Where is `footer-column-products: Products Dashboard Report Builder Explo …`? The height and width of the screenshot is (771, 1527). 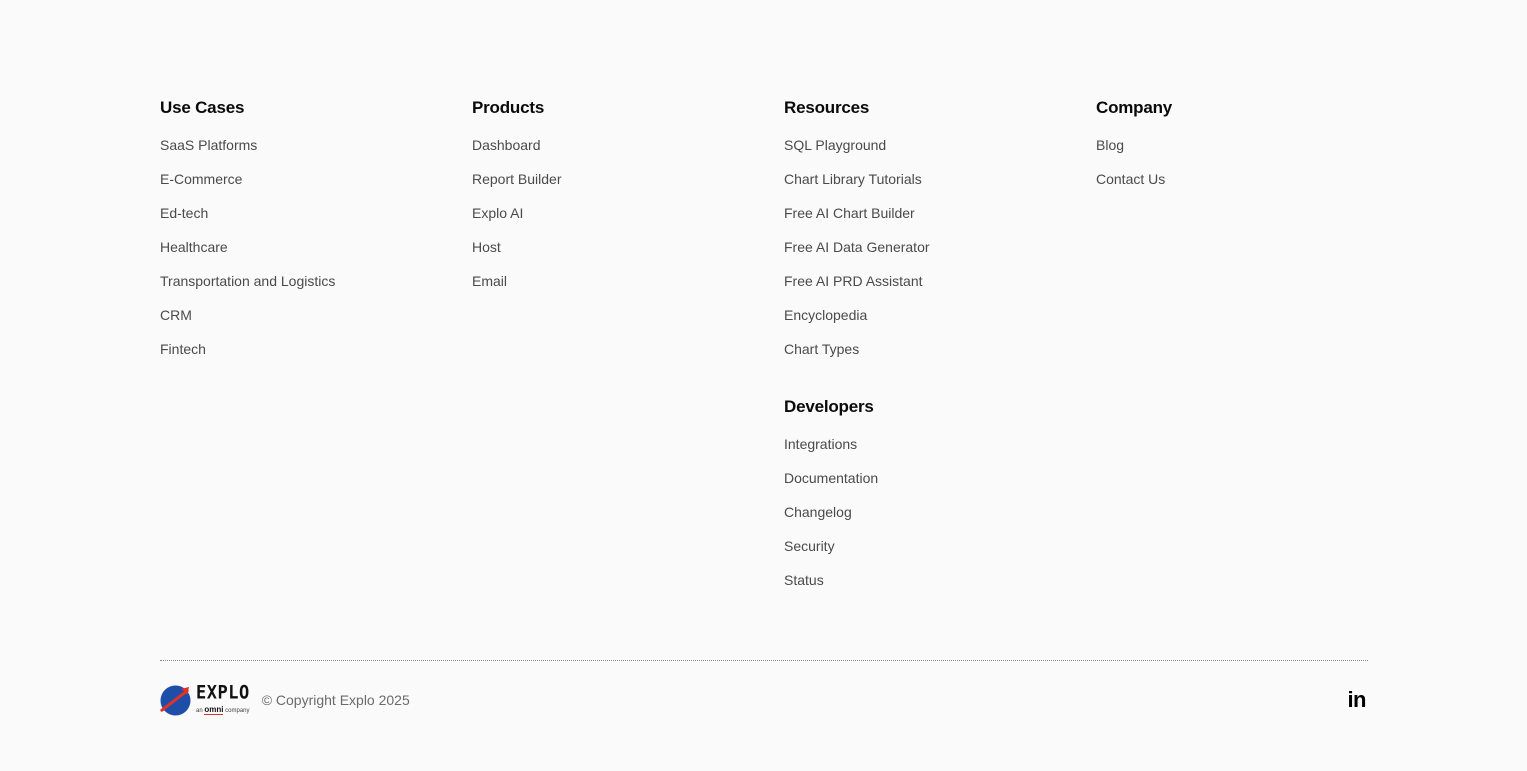 footer-column-products: Products Dashboard Report Builder Explo … is located at coordinates (628, 351).